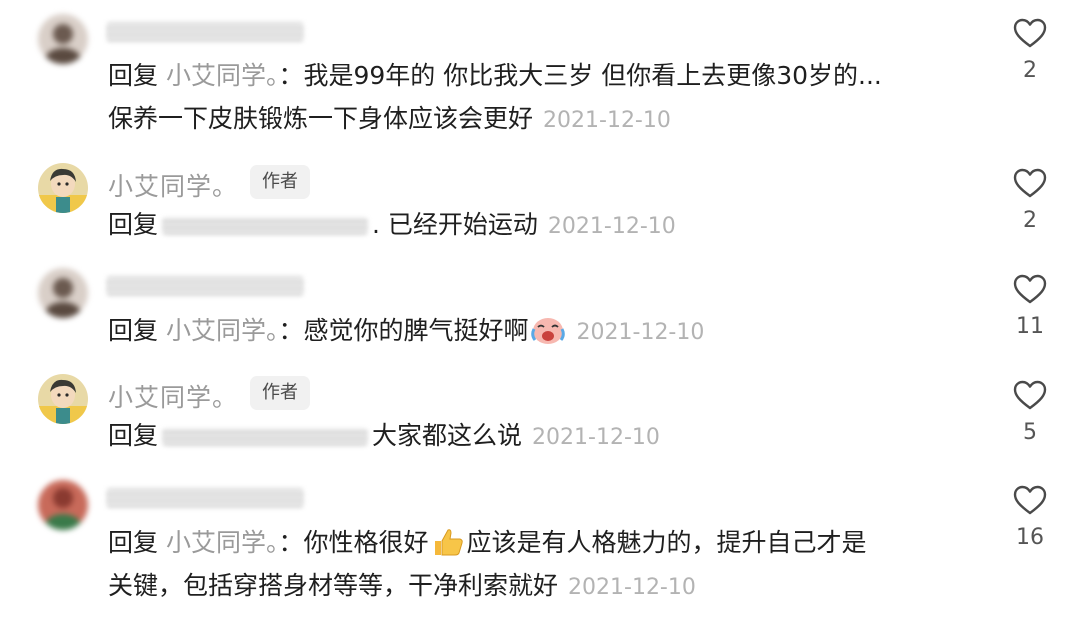  Describe the element at coordinates (547, 331) in the screenshot. I see `crying-laughing-emoji` at that location.